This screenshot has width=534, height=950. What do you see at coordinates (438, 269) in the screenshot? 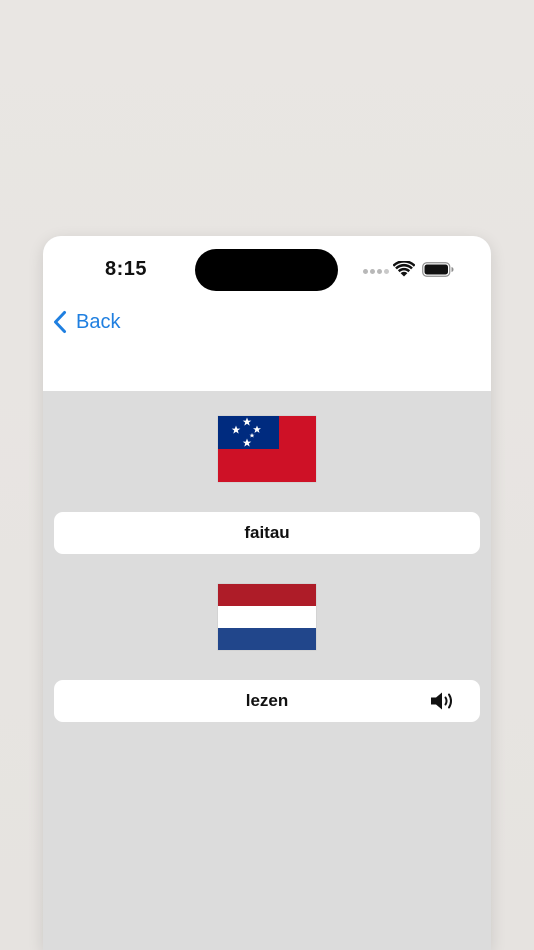
I see `battery-icon` at bounding box center [438, 269].